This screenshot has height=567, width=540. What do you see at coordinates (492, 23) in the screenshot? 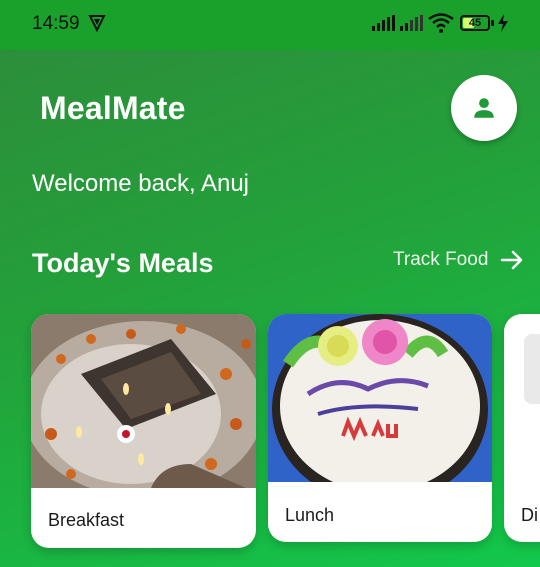
I see `battery-tip` at bounding box center [492, 23].